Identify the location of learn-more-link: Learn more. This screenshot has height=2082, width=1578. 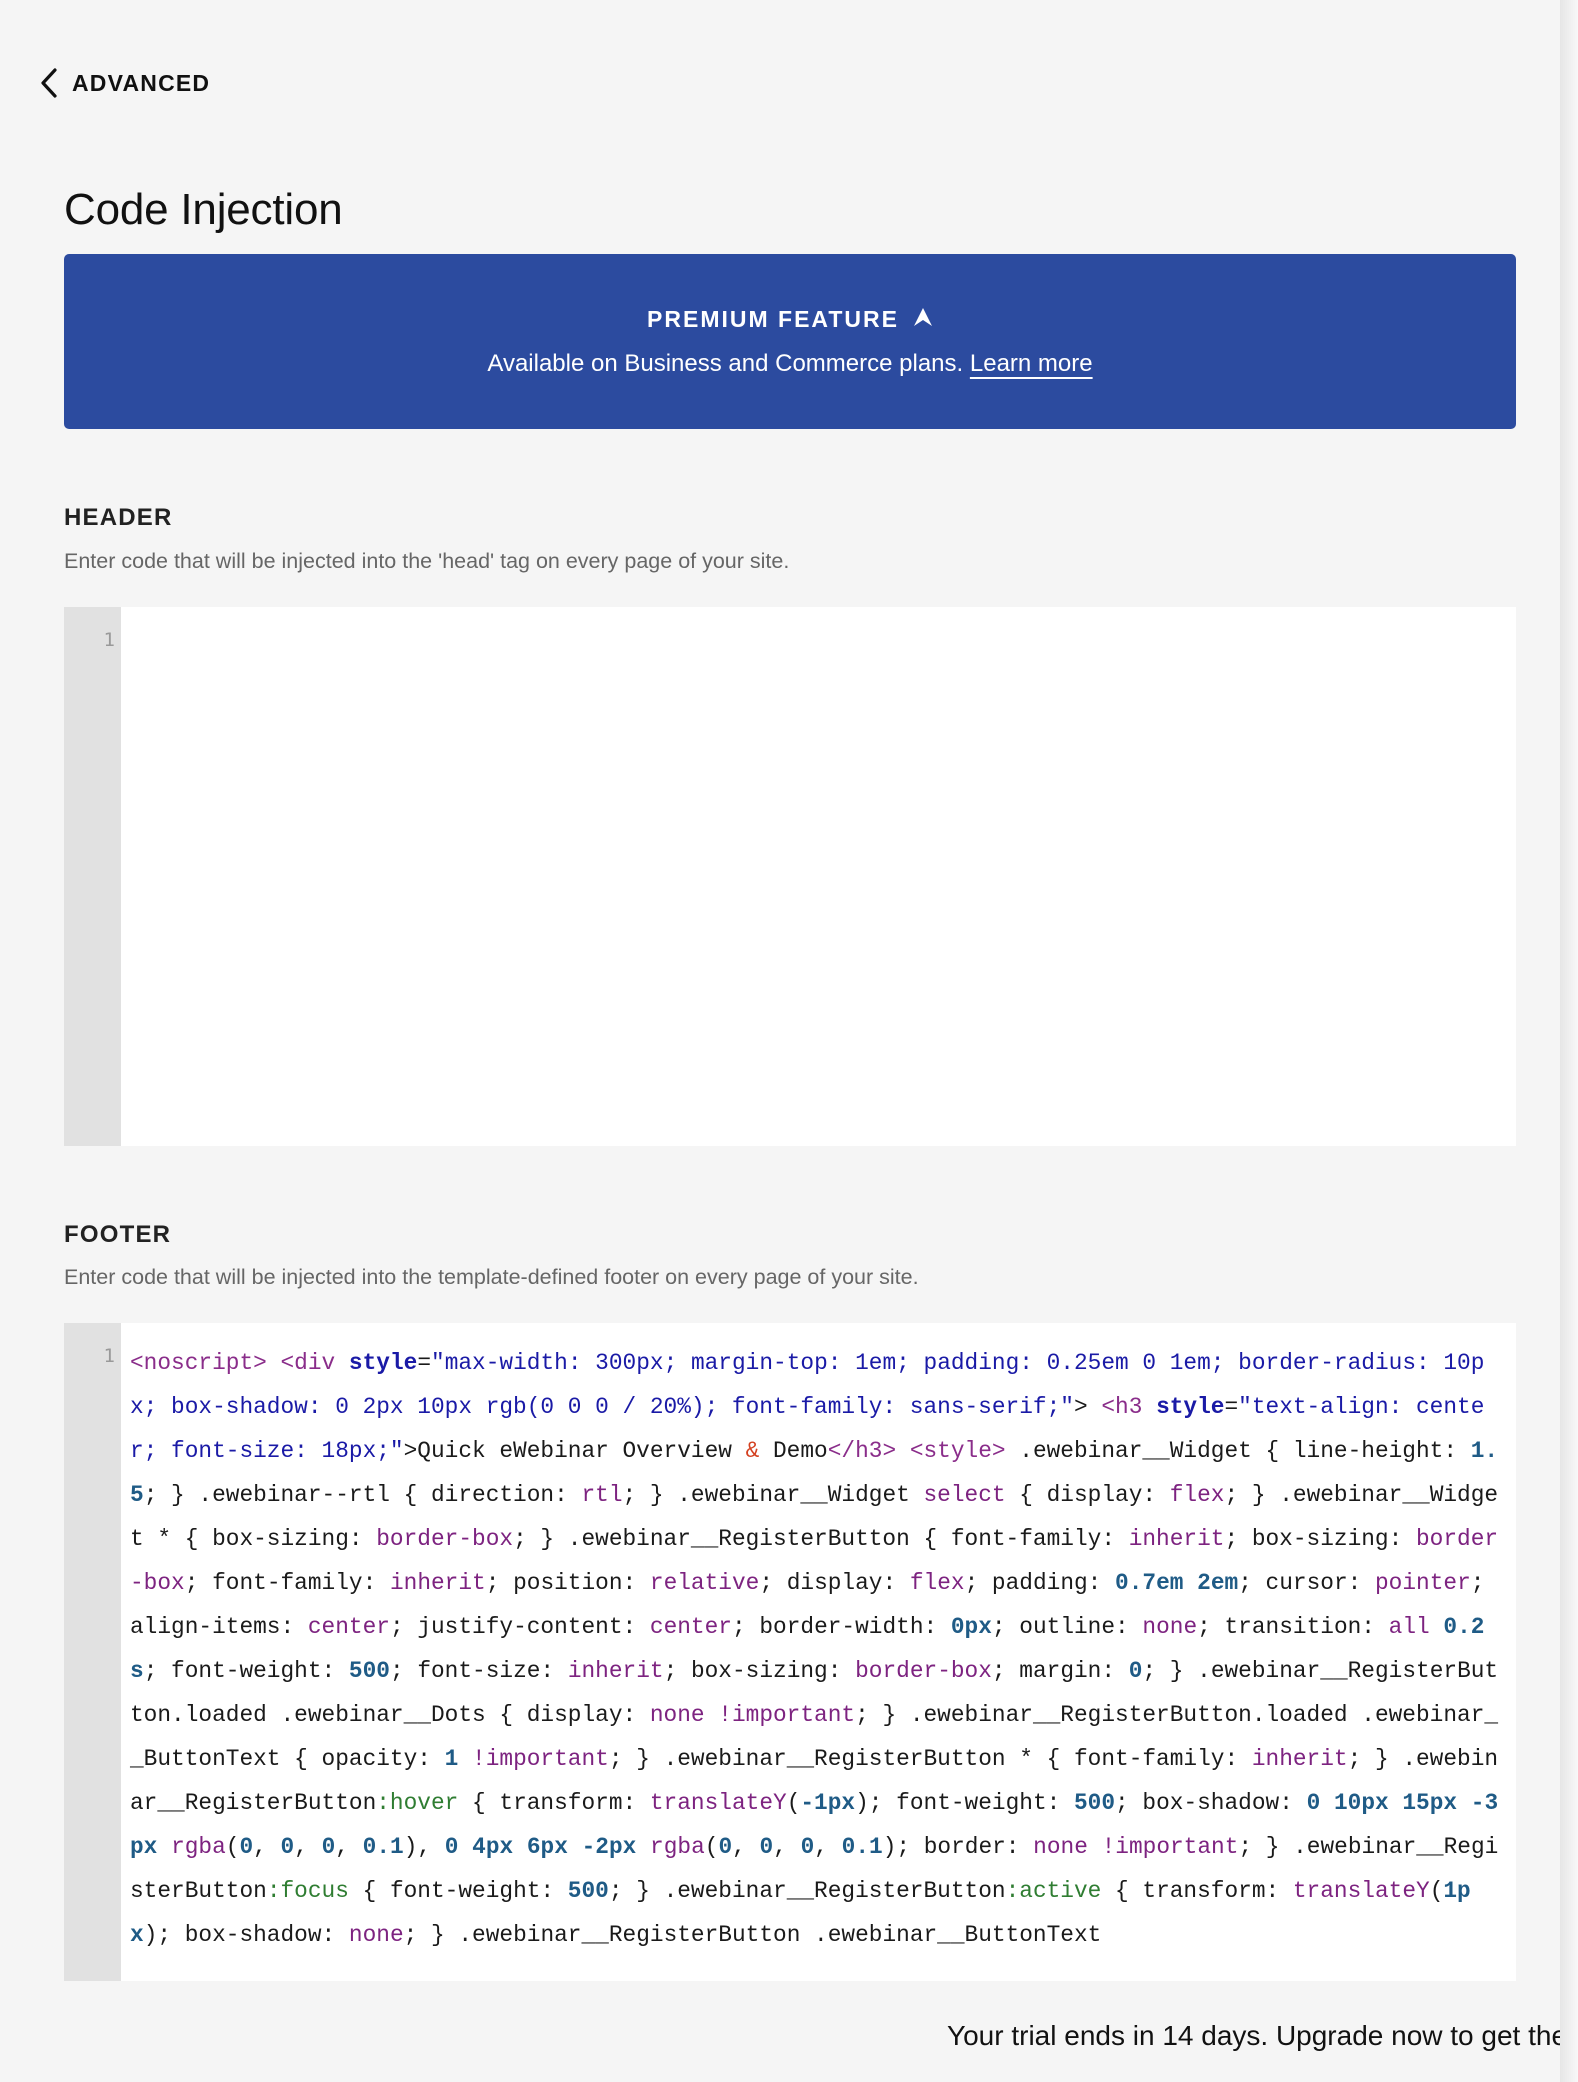
(1031, 363).